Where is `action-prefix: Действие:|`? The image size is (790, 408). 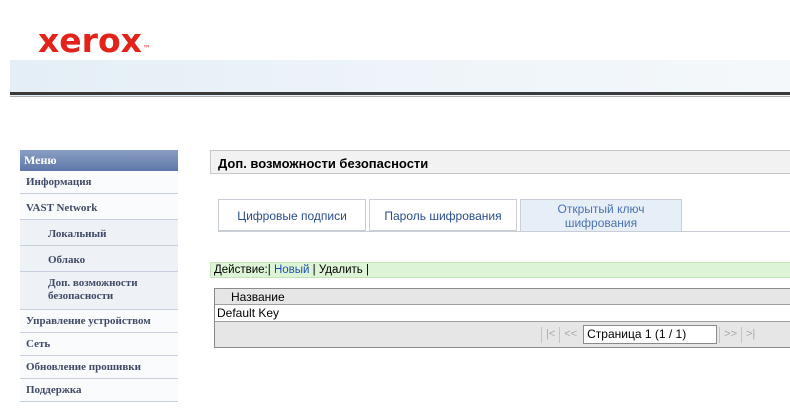
action-prefix: Действие:| is located at coordinates (242, 270).